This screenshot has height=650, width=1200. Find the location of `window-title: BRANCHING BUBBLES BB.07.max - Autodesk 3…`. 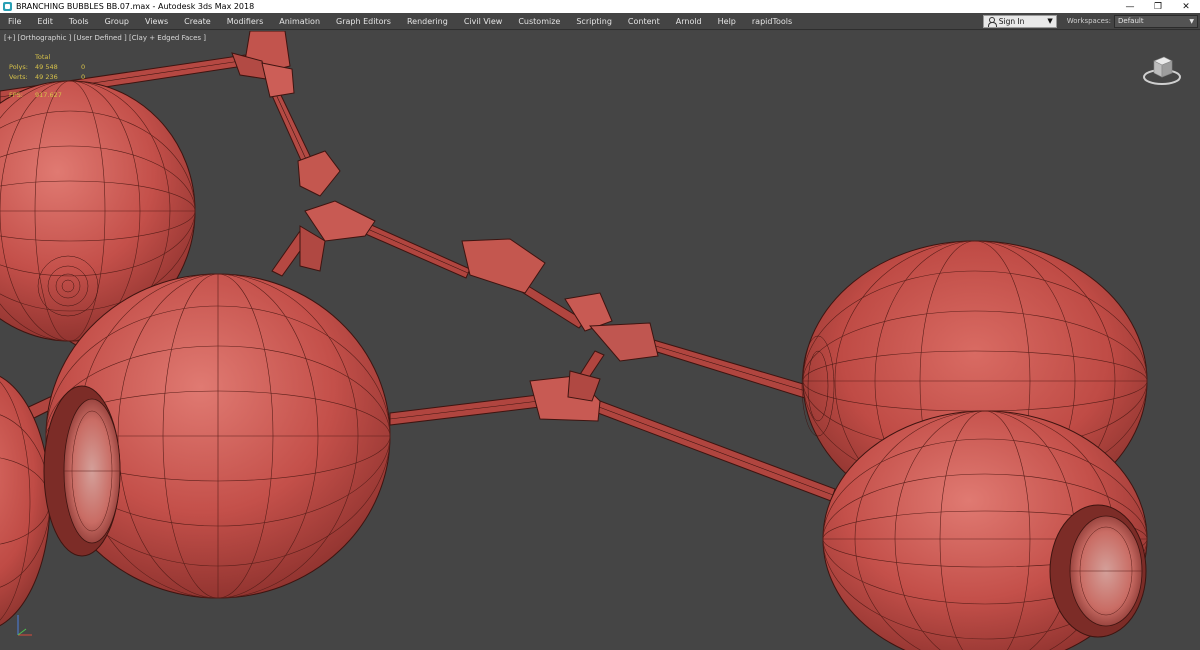

window-title: BRANCHING BUBBLES BB.07.max - Autodesk 3… is located at coordinates (135, 6).